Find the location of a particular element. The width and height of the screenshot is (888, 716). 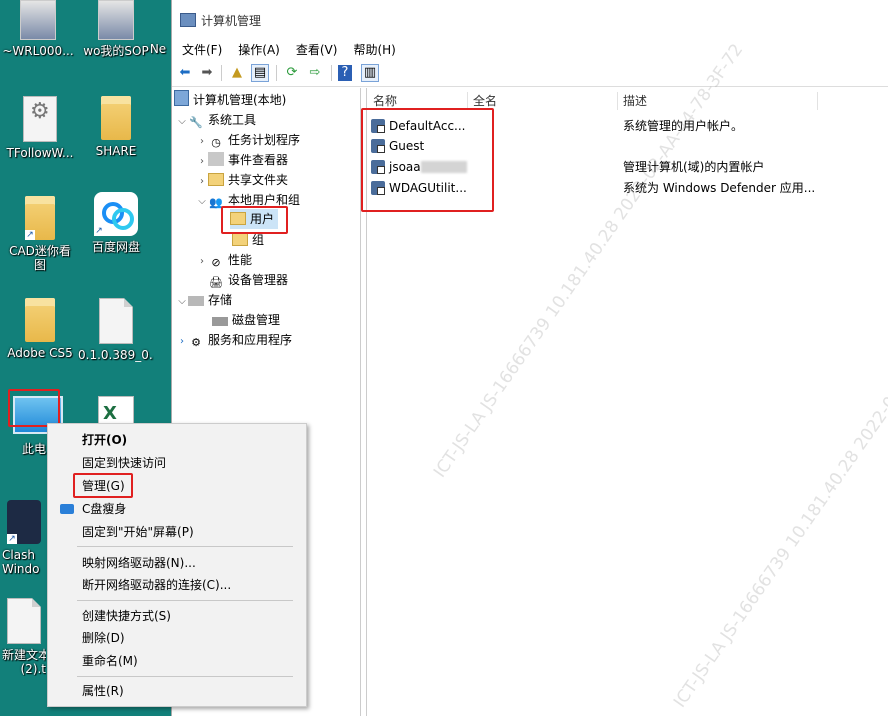

tree-groups: 组 is located at coordinates (248, 240).